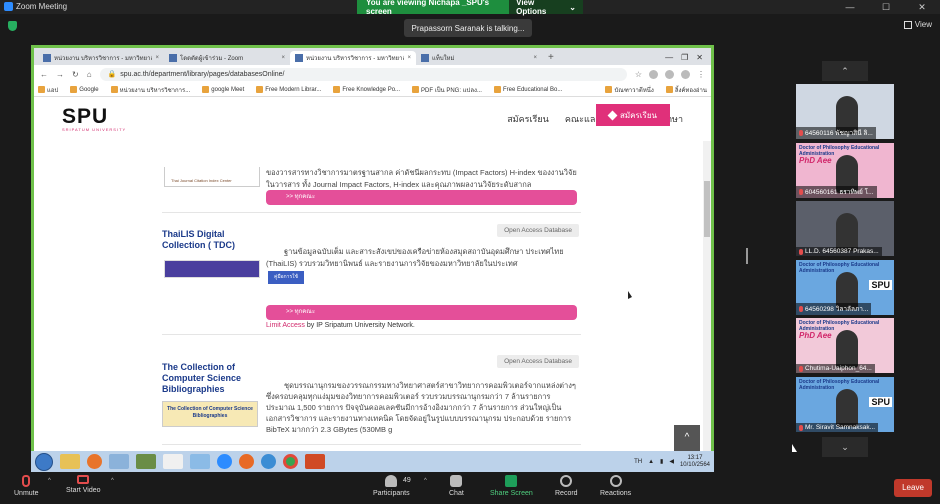 The width and height of the screenshot is (940, 504). What do you see at coordinates (653, 74) in the screenshot?
I see `extension-icon` at bounding box center [653, 74].